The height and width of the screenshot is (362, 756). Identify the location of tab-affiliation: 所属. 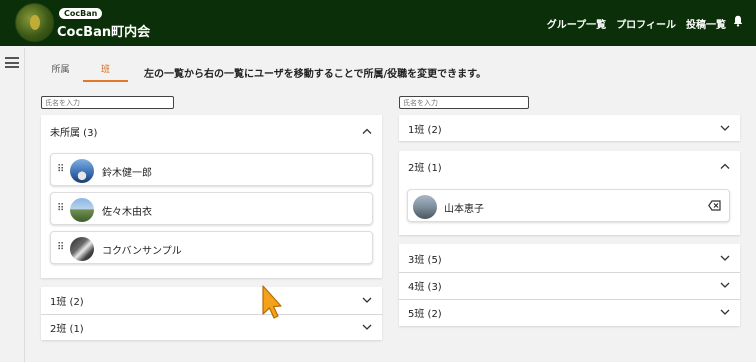
(60, 71).